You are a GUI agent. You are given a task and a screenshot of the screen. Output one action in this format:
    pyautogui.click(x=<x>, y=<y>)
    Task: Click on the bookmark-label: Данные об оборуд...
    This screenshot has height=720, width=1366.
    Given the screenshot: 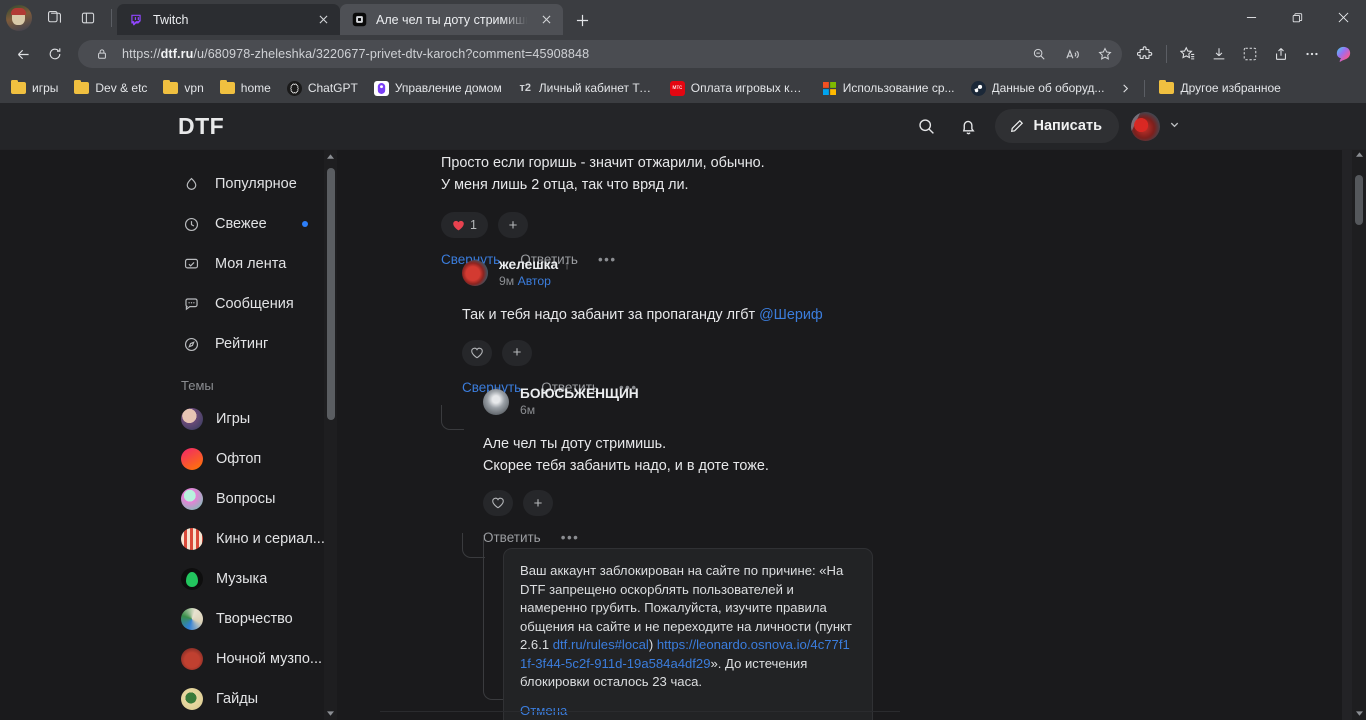 What is the action you would take?
    pyautogui.click(x=1048, y=88)
    